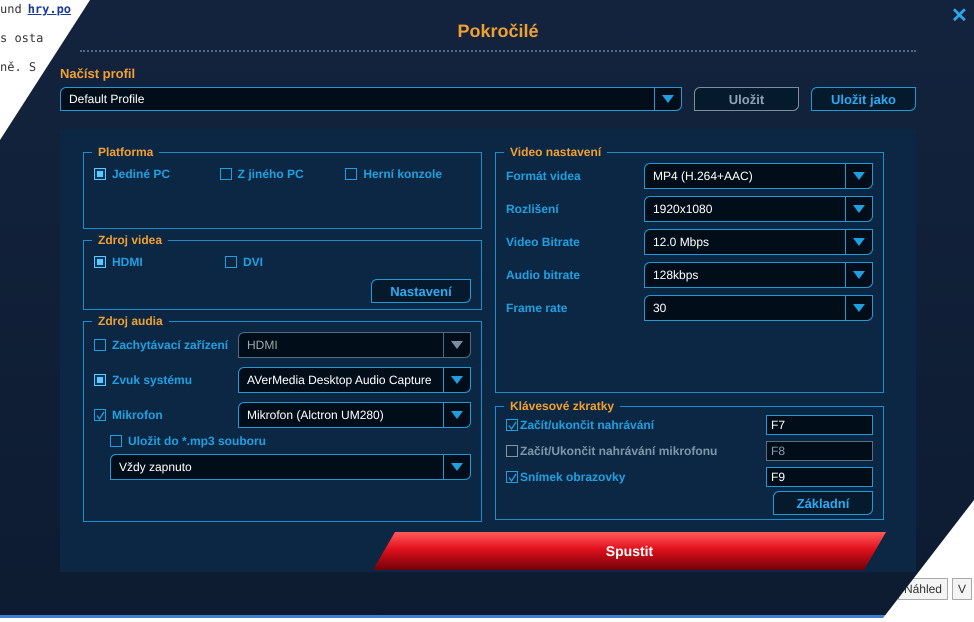 The width and height of the screenshot is (974, 622). Describe the element at coordinates (758, 176) in the screenshot. I see `dropdown-field: MP4 (H.264+AAC)` at that location.